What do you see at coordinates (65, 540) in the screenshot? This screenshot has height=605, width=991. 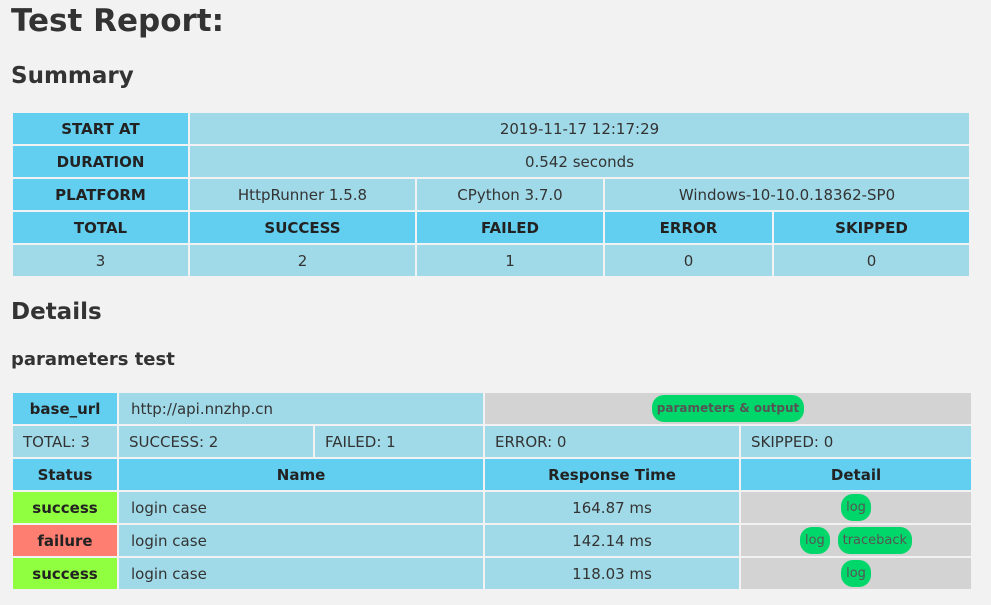 I see `status-badge: failure` at bounding box center [65, 540].